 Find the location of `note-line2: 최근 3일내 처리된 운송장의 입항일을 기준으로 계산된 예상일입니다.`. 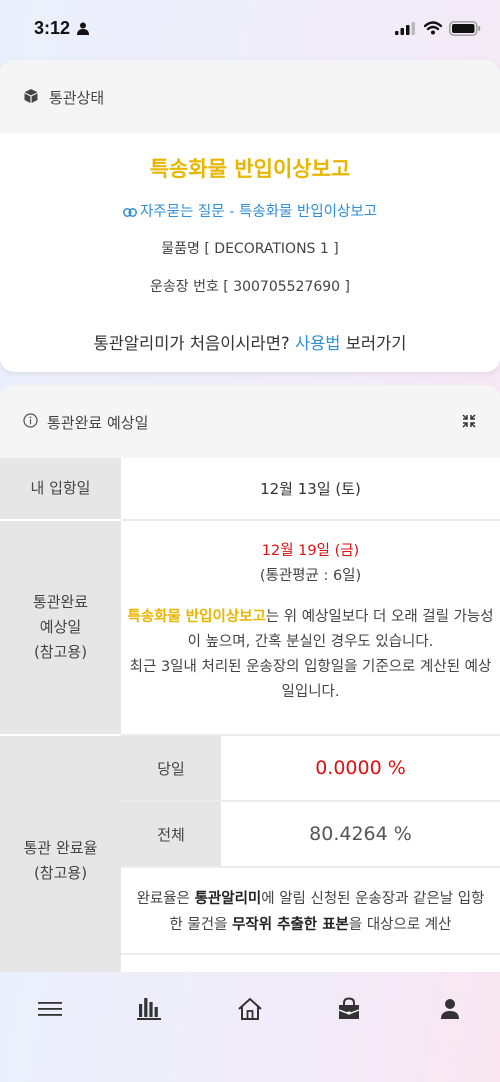

note-line2: 최근 3일내 처리된 운송장의 입항일을 기준으로 계산된 예상일입니다. is located at coordinates (310, 679).